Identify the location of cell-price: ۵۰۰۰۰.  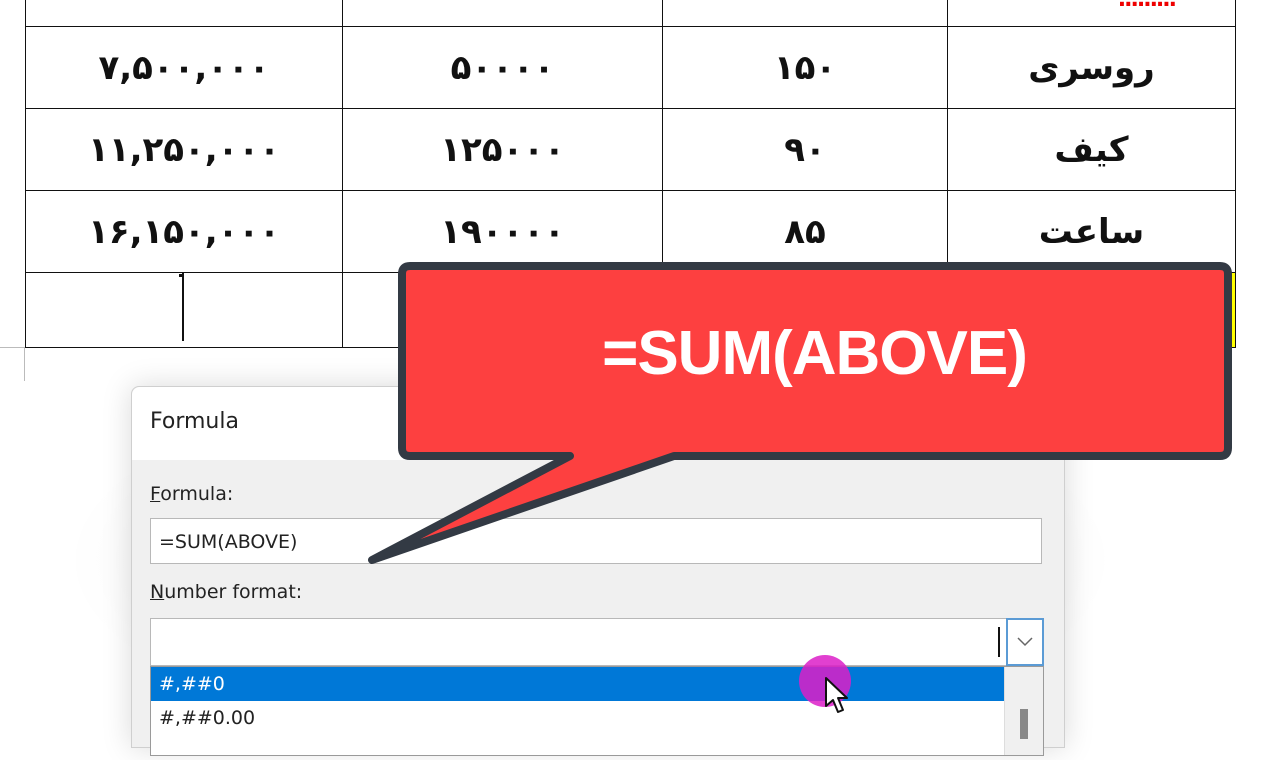
(502, 67).